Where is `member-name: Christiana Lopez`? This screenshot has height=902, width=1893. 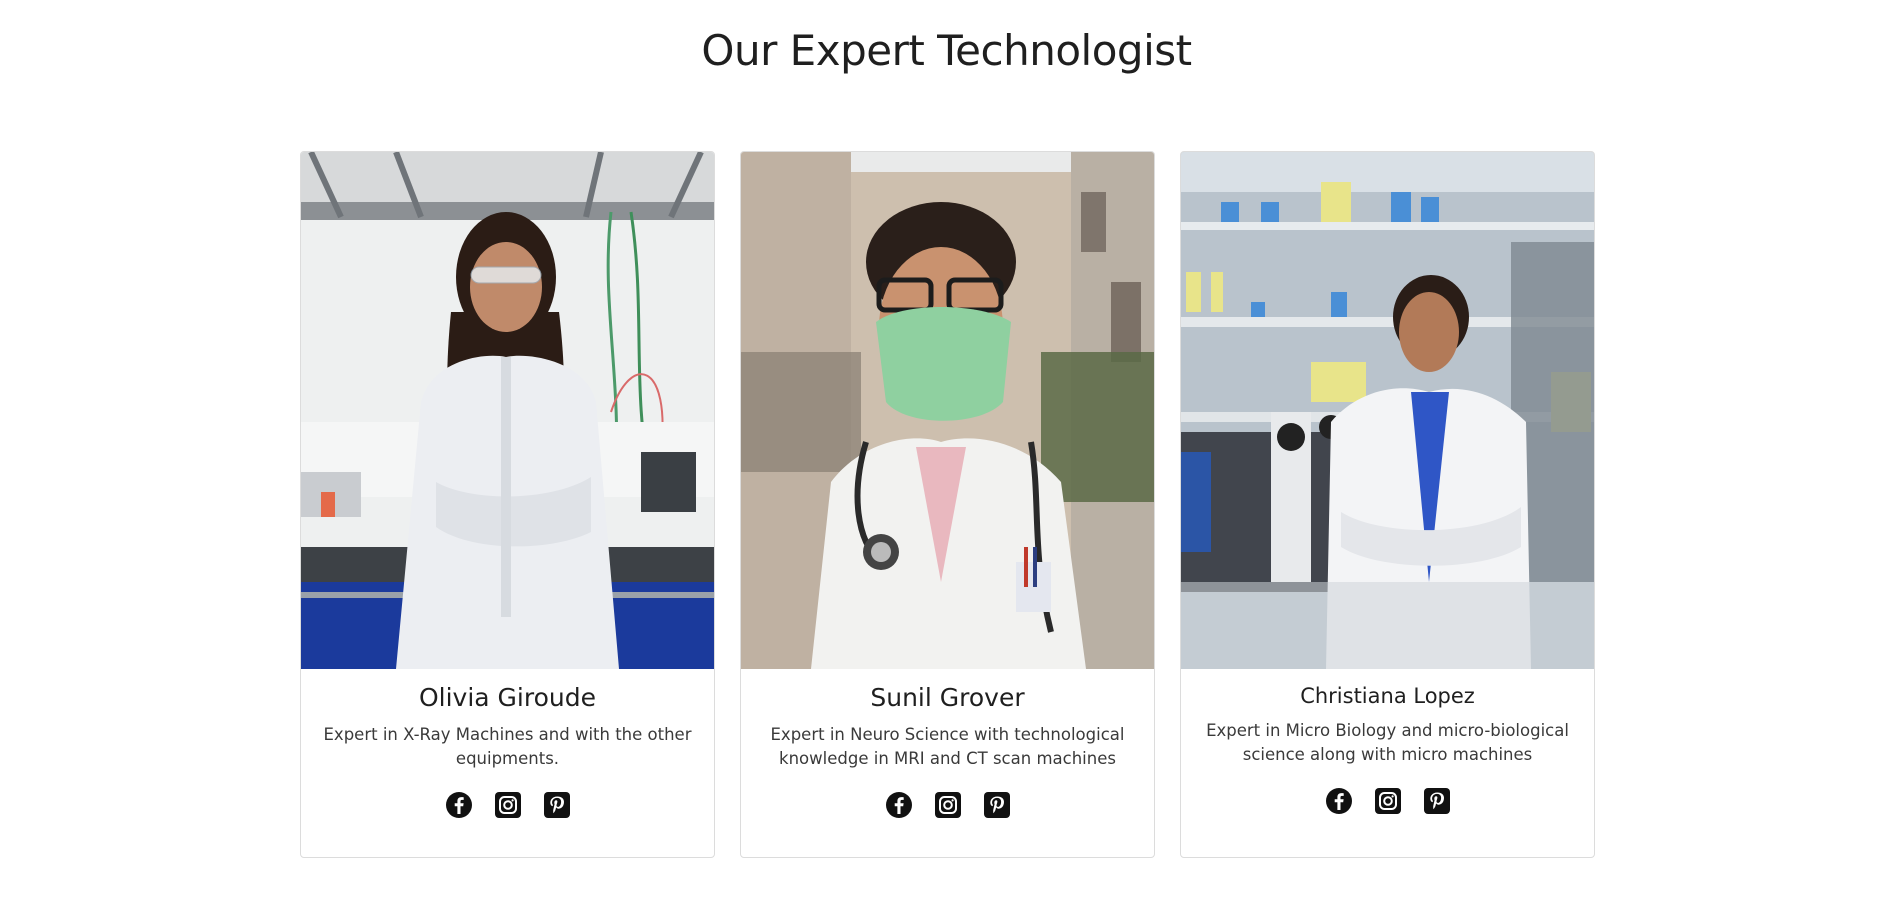
member-name: Christiana Lopez is located at coordinates (1387, 696).